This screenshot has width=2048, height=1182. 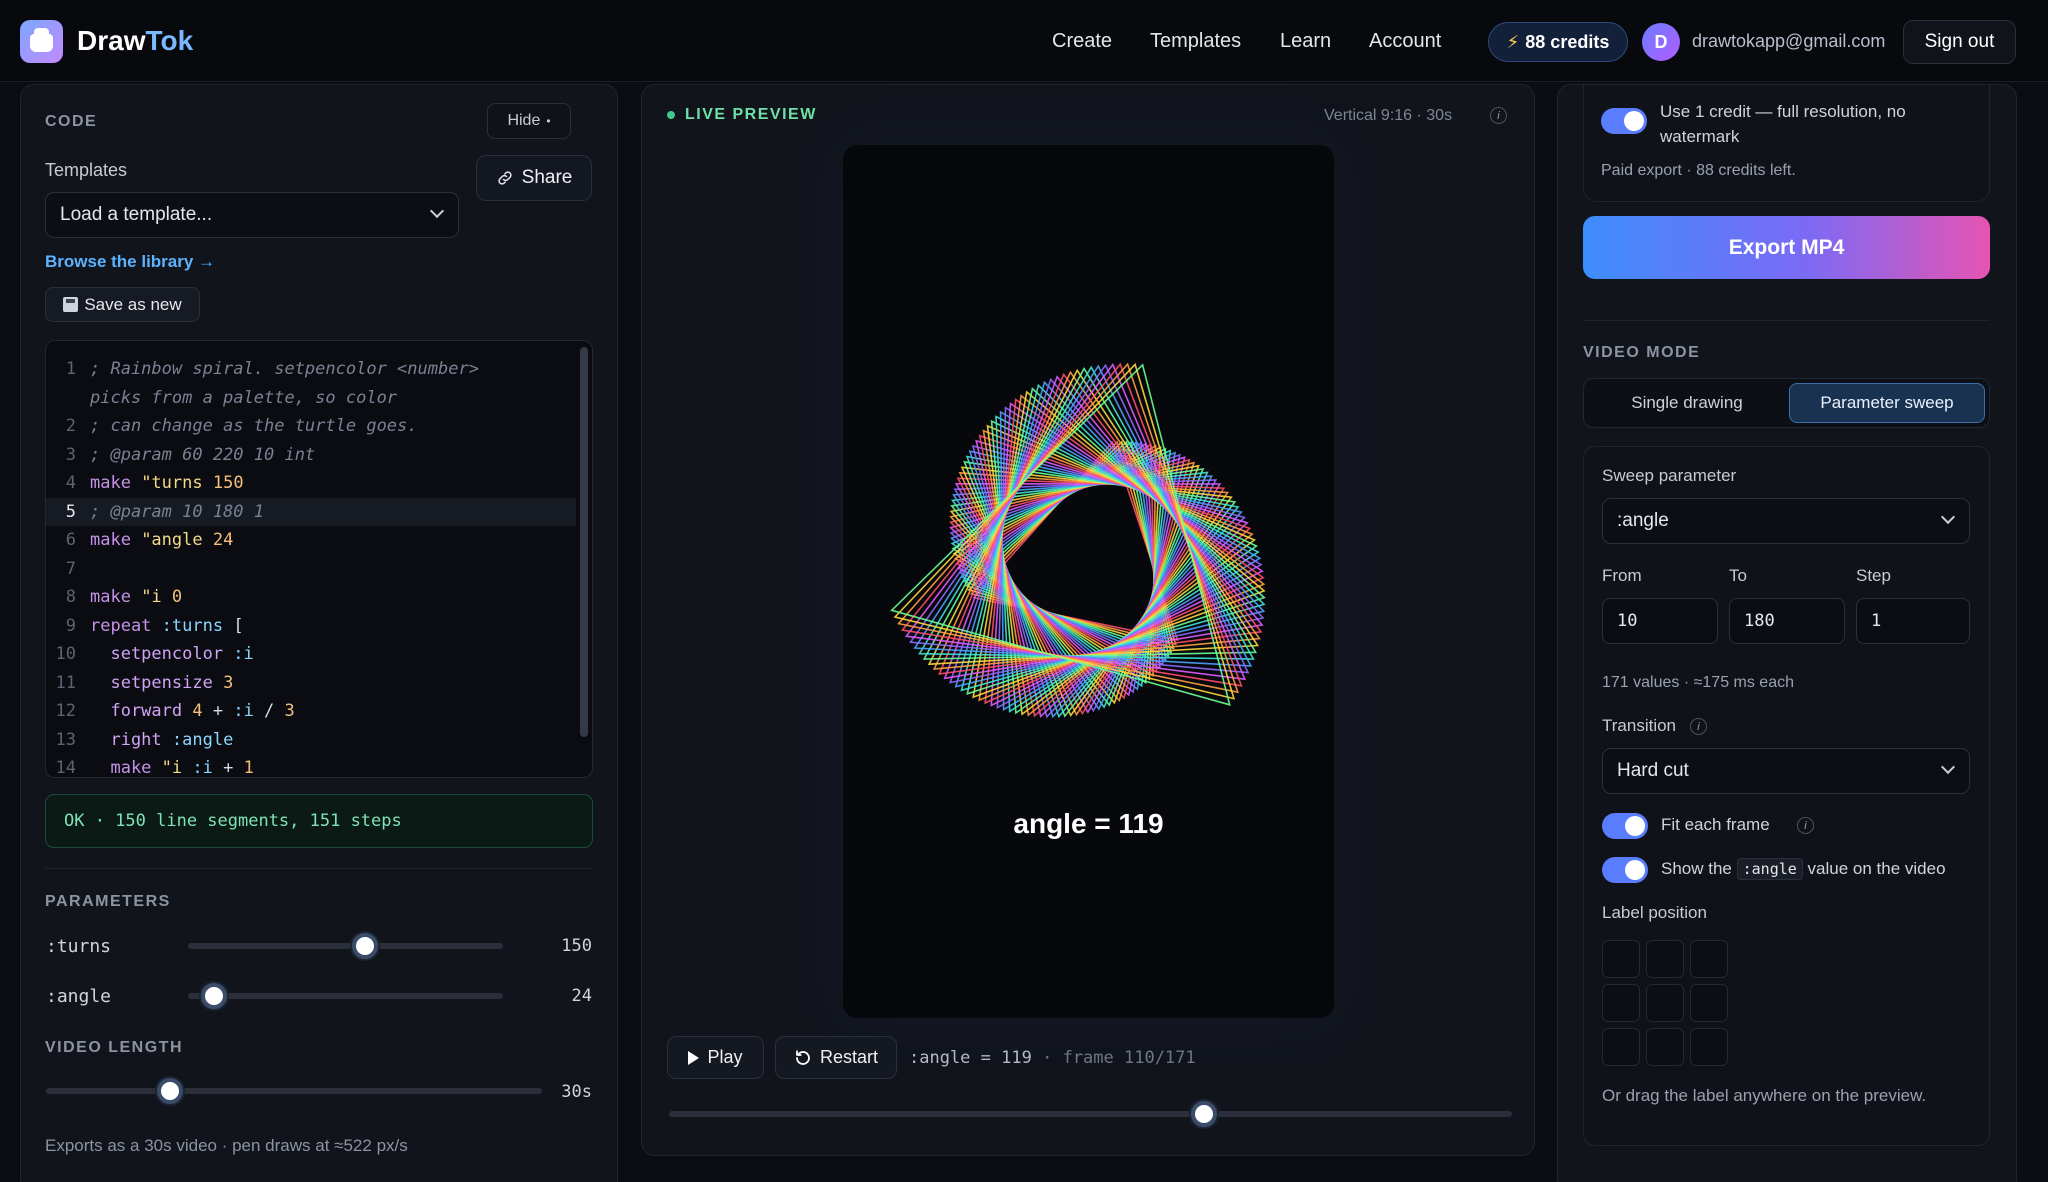 What do you see at coordinates (203, 454) in the screenshot?
I see `code-text: ; @param 60 220 10 int` at bounding box center [203, 454].